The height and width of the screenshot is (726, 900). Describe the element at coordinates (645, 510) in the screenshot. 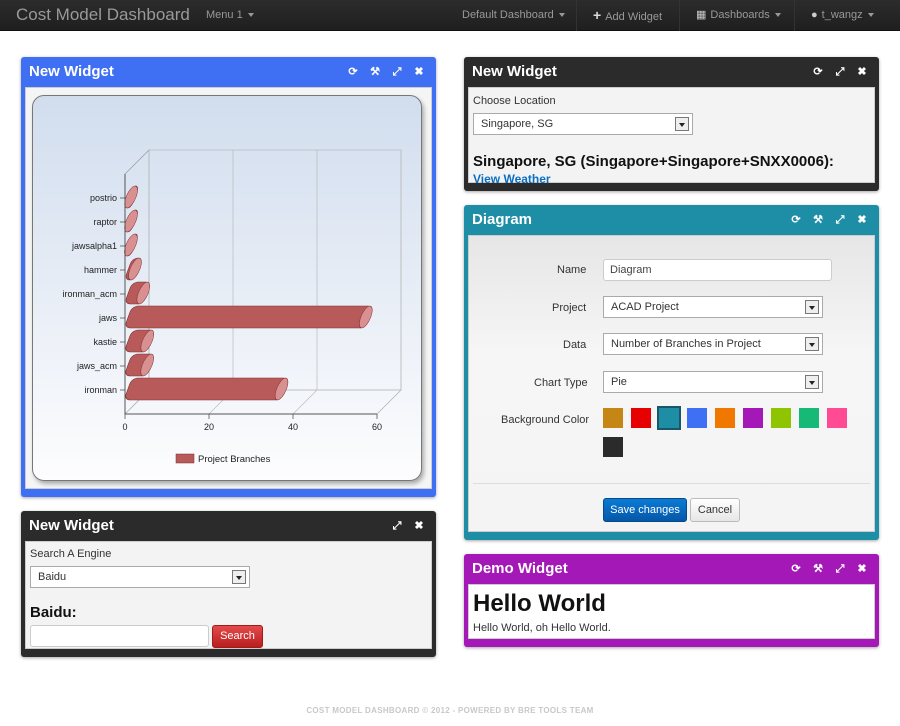

I see `save-changes-button: Save changes` at that location.